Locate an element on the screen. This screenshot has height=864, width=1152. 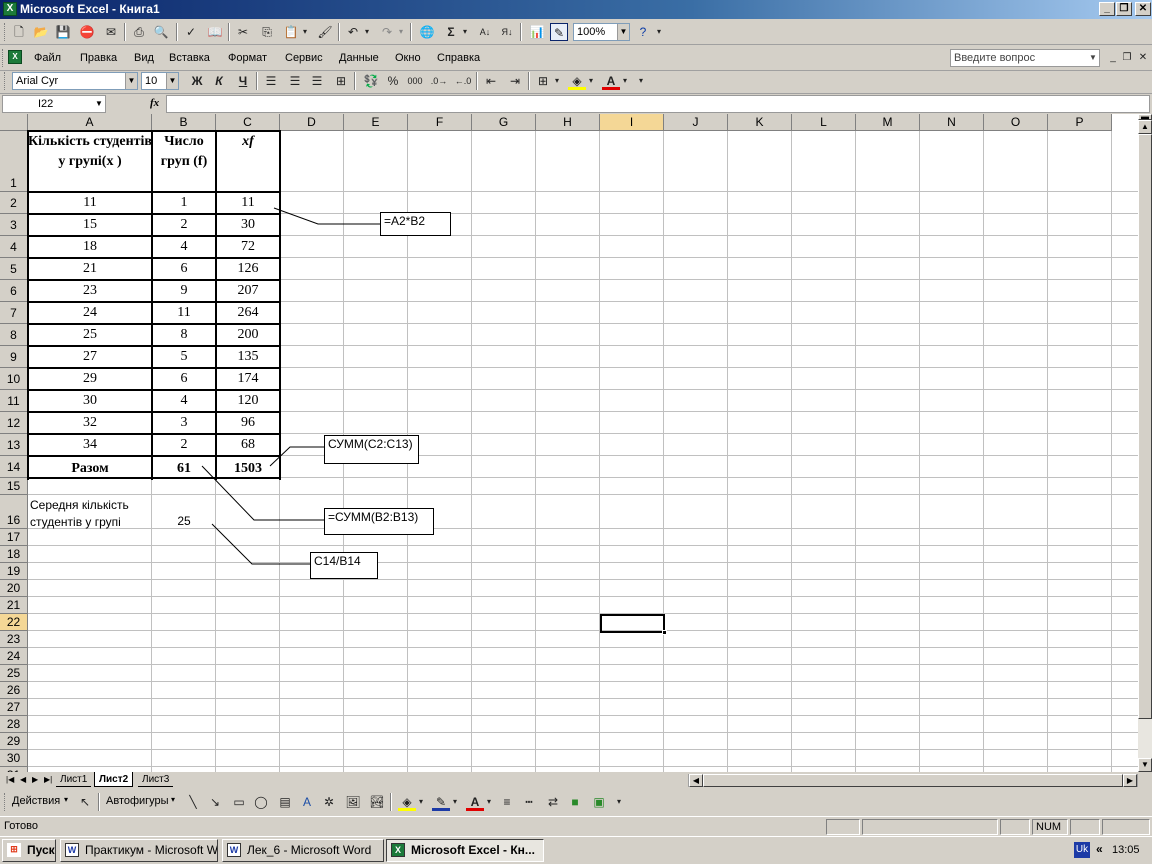
toolbar-options-icon: ▾ is located at coordinates (641, 81).